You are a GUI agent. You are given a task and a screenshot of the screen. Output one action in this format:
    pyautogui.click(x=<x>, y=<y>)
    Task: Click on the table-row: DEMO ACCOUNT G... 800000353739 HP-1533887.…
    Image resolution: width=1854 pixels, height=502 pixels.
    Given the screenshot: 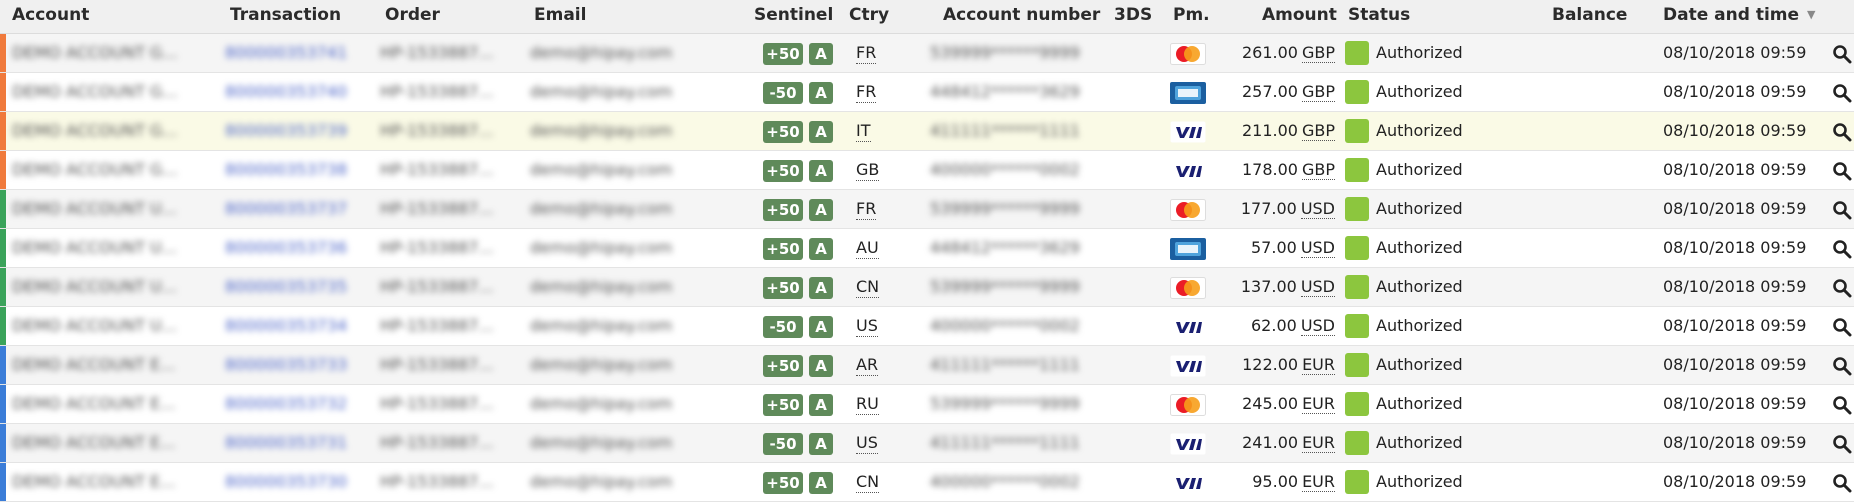 What is the action you would take?
    pyautogui.click(x=927, y=131)
    